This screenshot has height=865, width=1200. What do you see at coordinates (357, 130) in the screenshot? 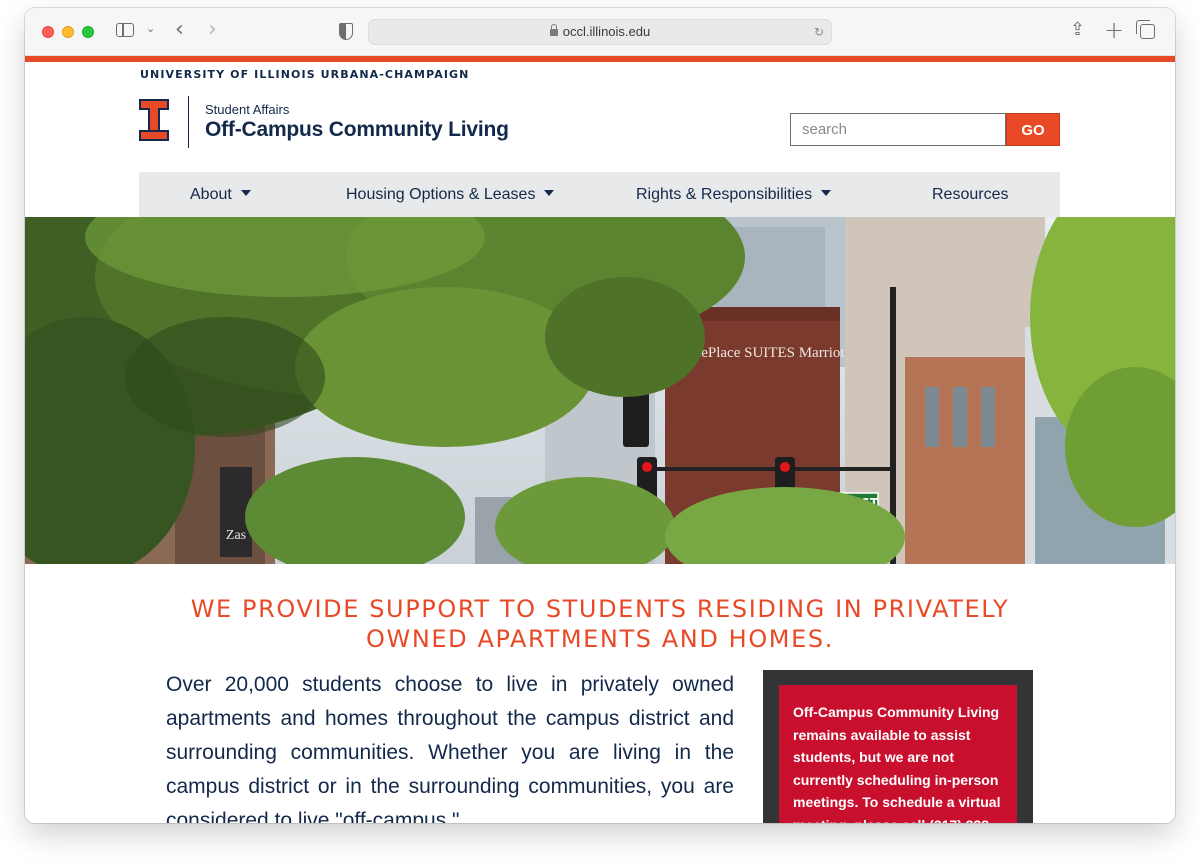
I see `site-title: Off-Campus Community Living` at bounding box center [357, 130].